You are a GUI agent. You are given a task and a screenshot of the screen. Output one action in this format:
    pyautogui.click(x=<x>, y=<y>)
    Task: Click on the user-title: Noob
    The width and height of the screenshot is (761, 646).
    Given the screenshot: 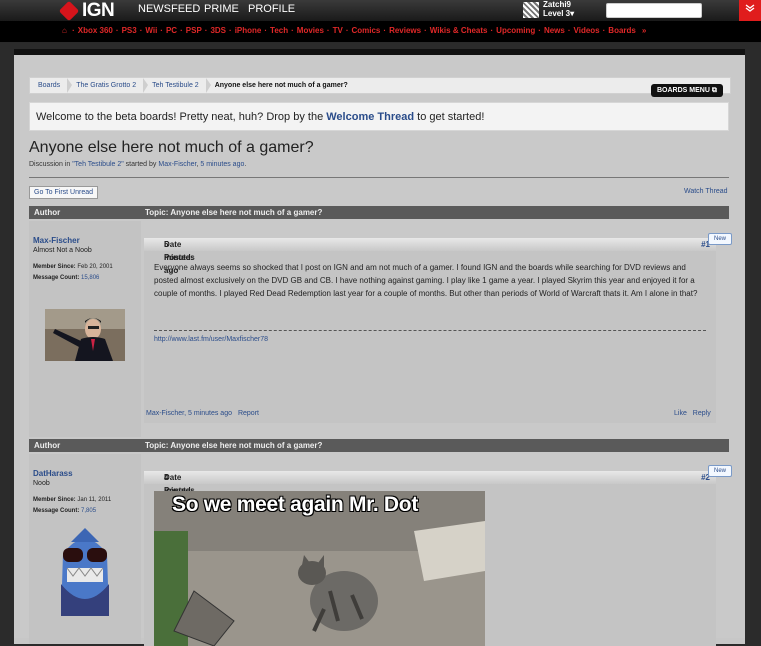 What is the action you would take?
    pyautogui.click(x=41, y=483)
    